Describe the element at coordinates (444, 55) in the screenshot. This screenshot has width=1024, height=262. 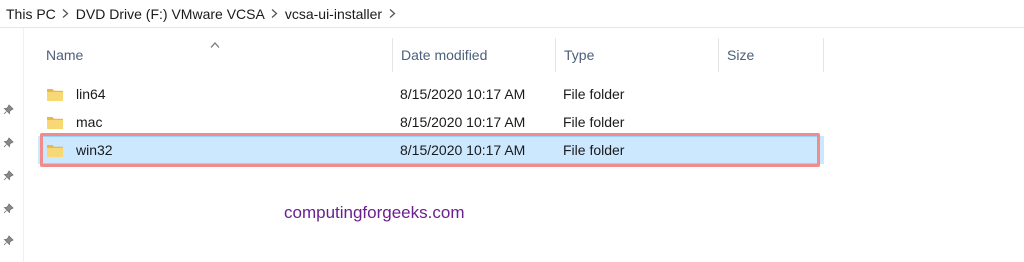
I see `column-header-date-label: Date modified` at that location.